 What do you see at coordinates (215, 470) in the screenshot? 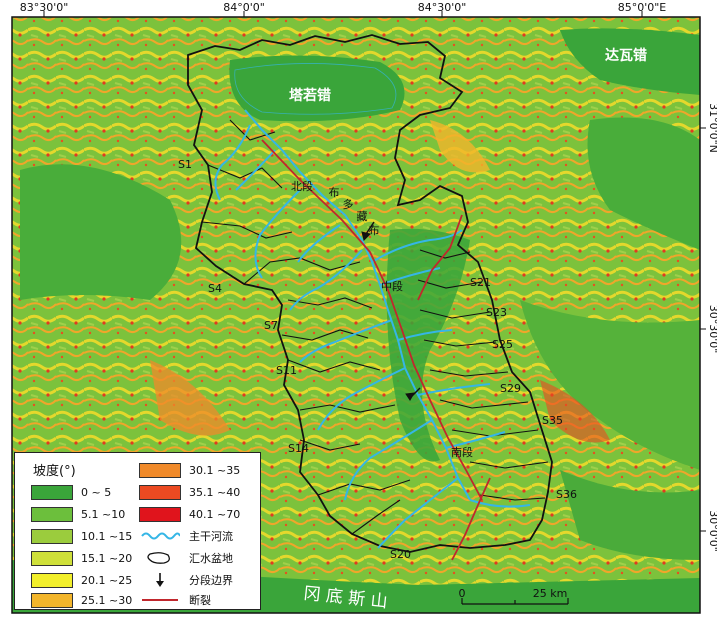
I see `legend-label: 30.1 ~35` at bounding box center [215, 470].